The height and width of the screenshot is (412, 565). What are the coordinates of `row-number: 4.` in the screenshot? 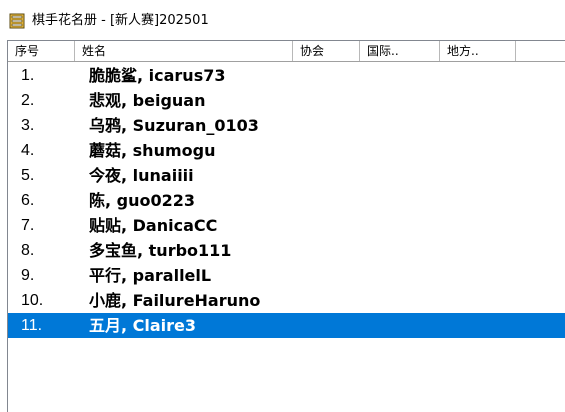 It's located at (28, 150).